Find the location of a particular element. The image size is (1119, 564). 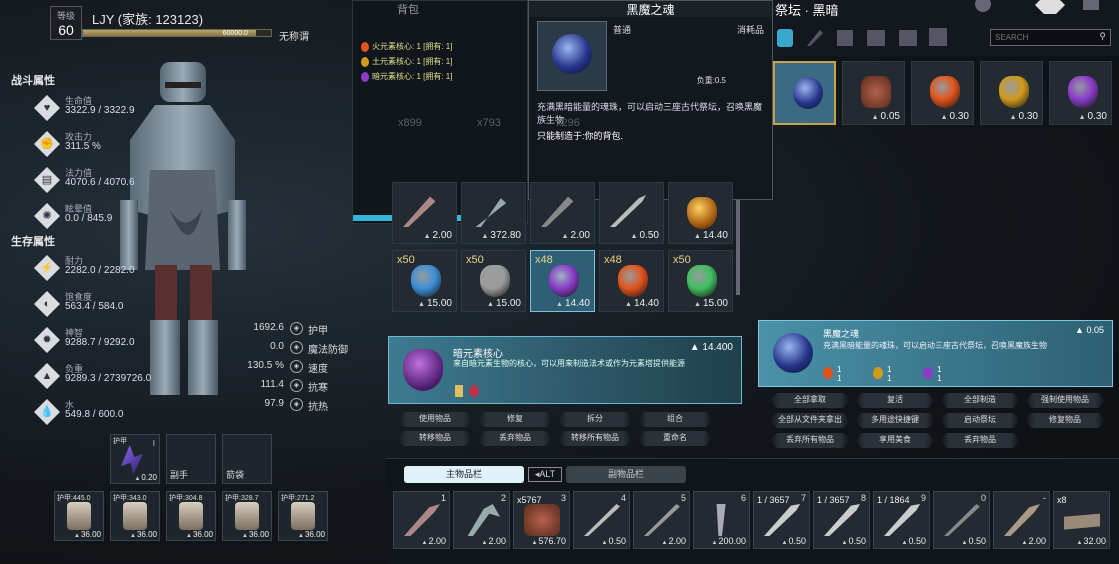

hotbar-slot: 40.50 is located at coordinates (601, 520).